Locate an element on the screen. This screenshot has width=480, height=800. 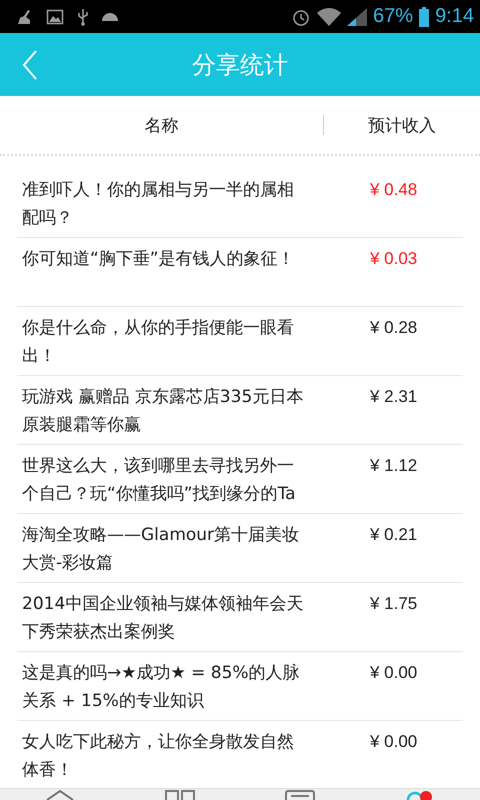
usb-icon is located at coordinates (83, 17).